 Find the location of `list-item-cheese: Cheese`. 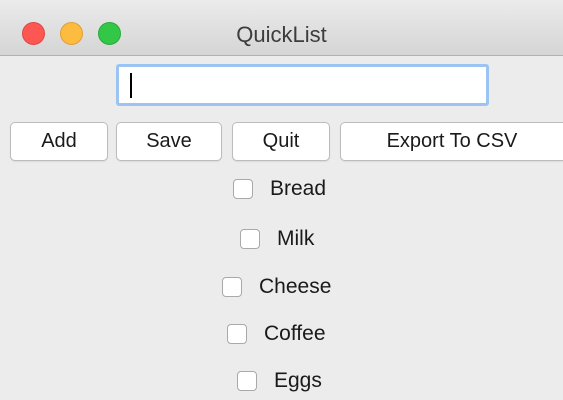

list-item-cheese: Cheese is located at coordinates (276, 287).